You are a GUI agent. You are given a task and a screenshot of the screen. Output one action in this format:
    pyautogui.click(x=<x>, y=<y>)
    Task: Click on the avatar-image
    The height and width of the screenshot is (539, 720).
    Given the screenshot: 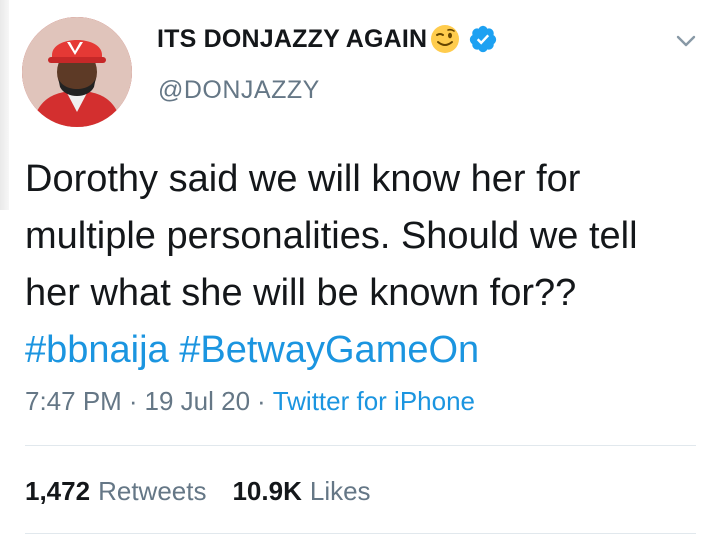 What is the action you would take?
    pyautogui.click(x=77, y=72)
    